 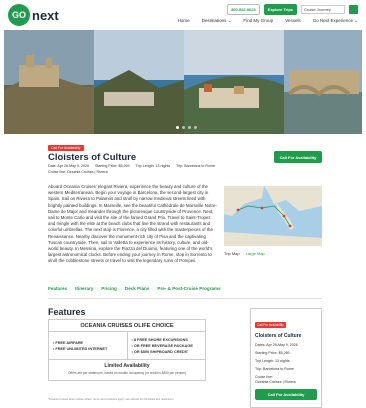 I want to click on logo-wordmark: next, so click(x=45, y=15).